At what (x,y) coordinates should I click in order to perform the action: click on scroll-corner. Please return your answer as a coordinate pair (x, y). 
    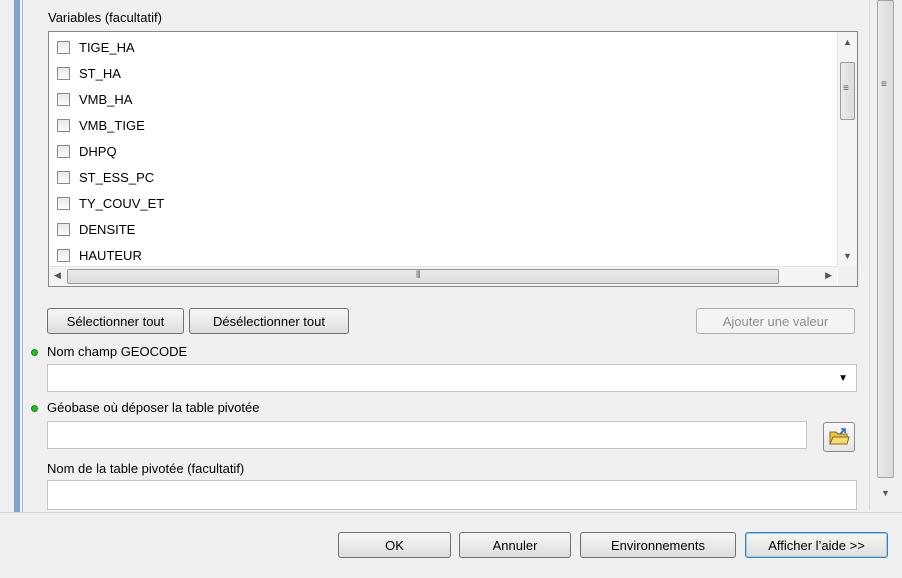
    Looking at the image, I should click on (847, 276).